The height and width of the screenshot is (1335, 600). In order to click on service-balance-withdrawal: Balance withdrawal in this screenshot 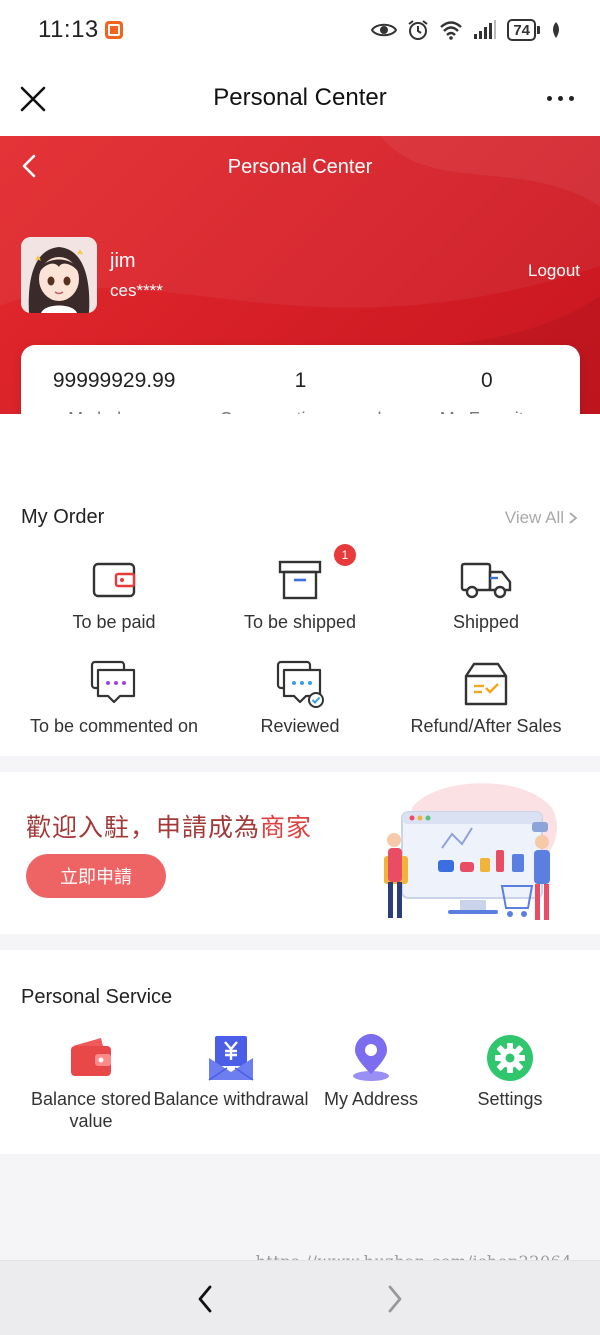, I will do `click(231, 1072)`.